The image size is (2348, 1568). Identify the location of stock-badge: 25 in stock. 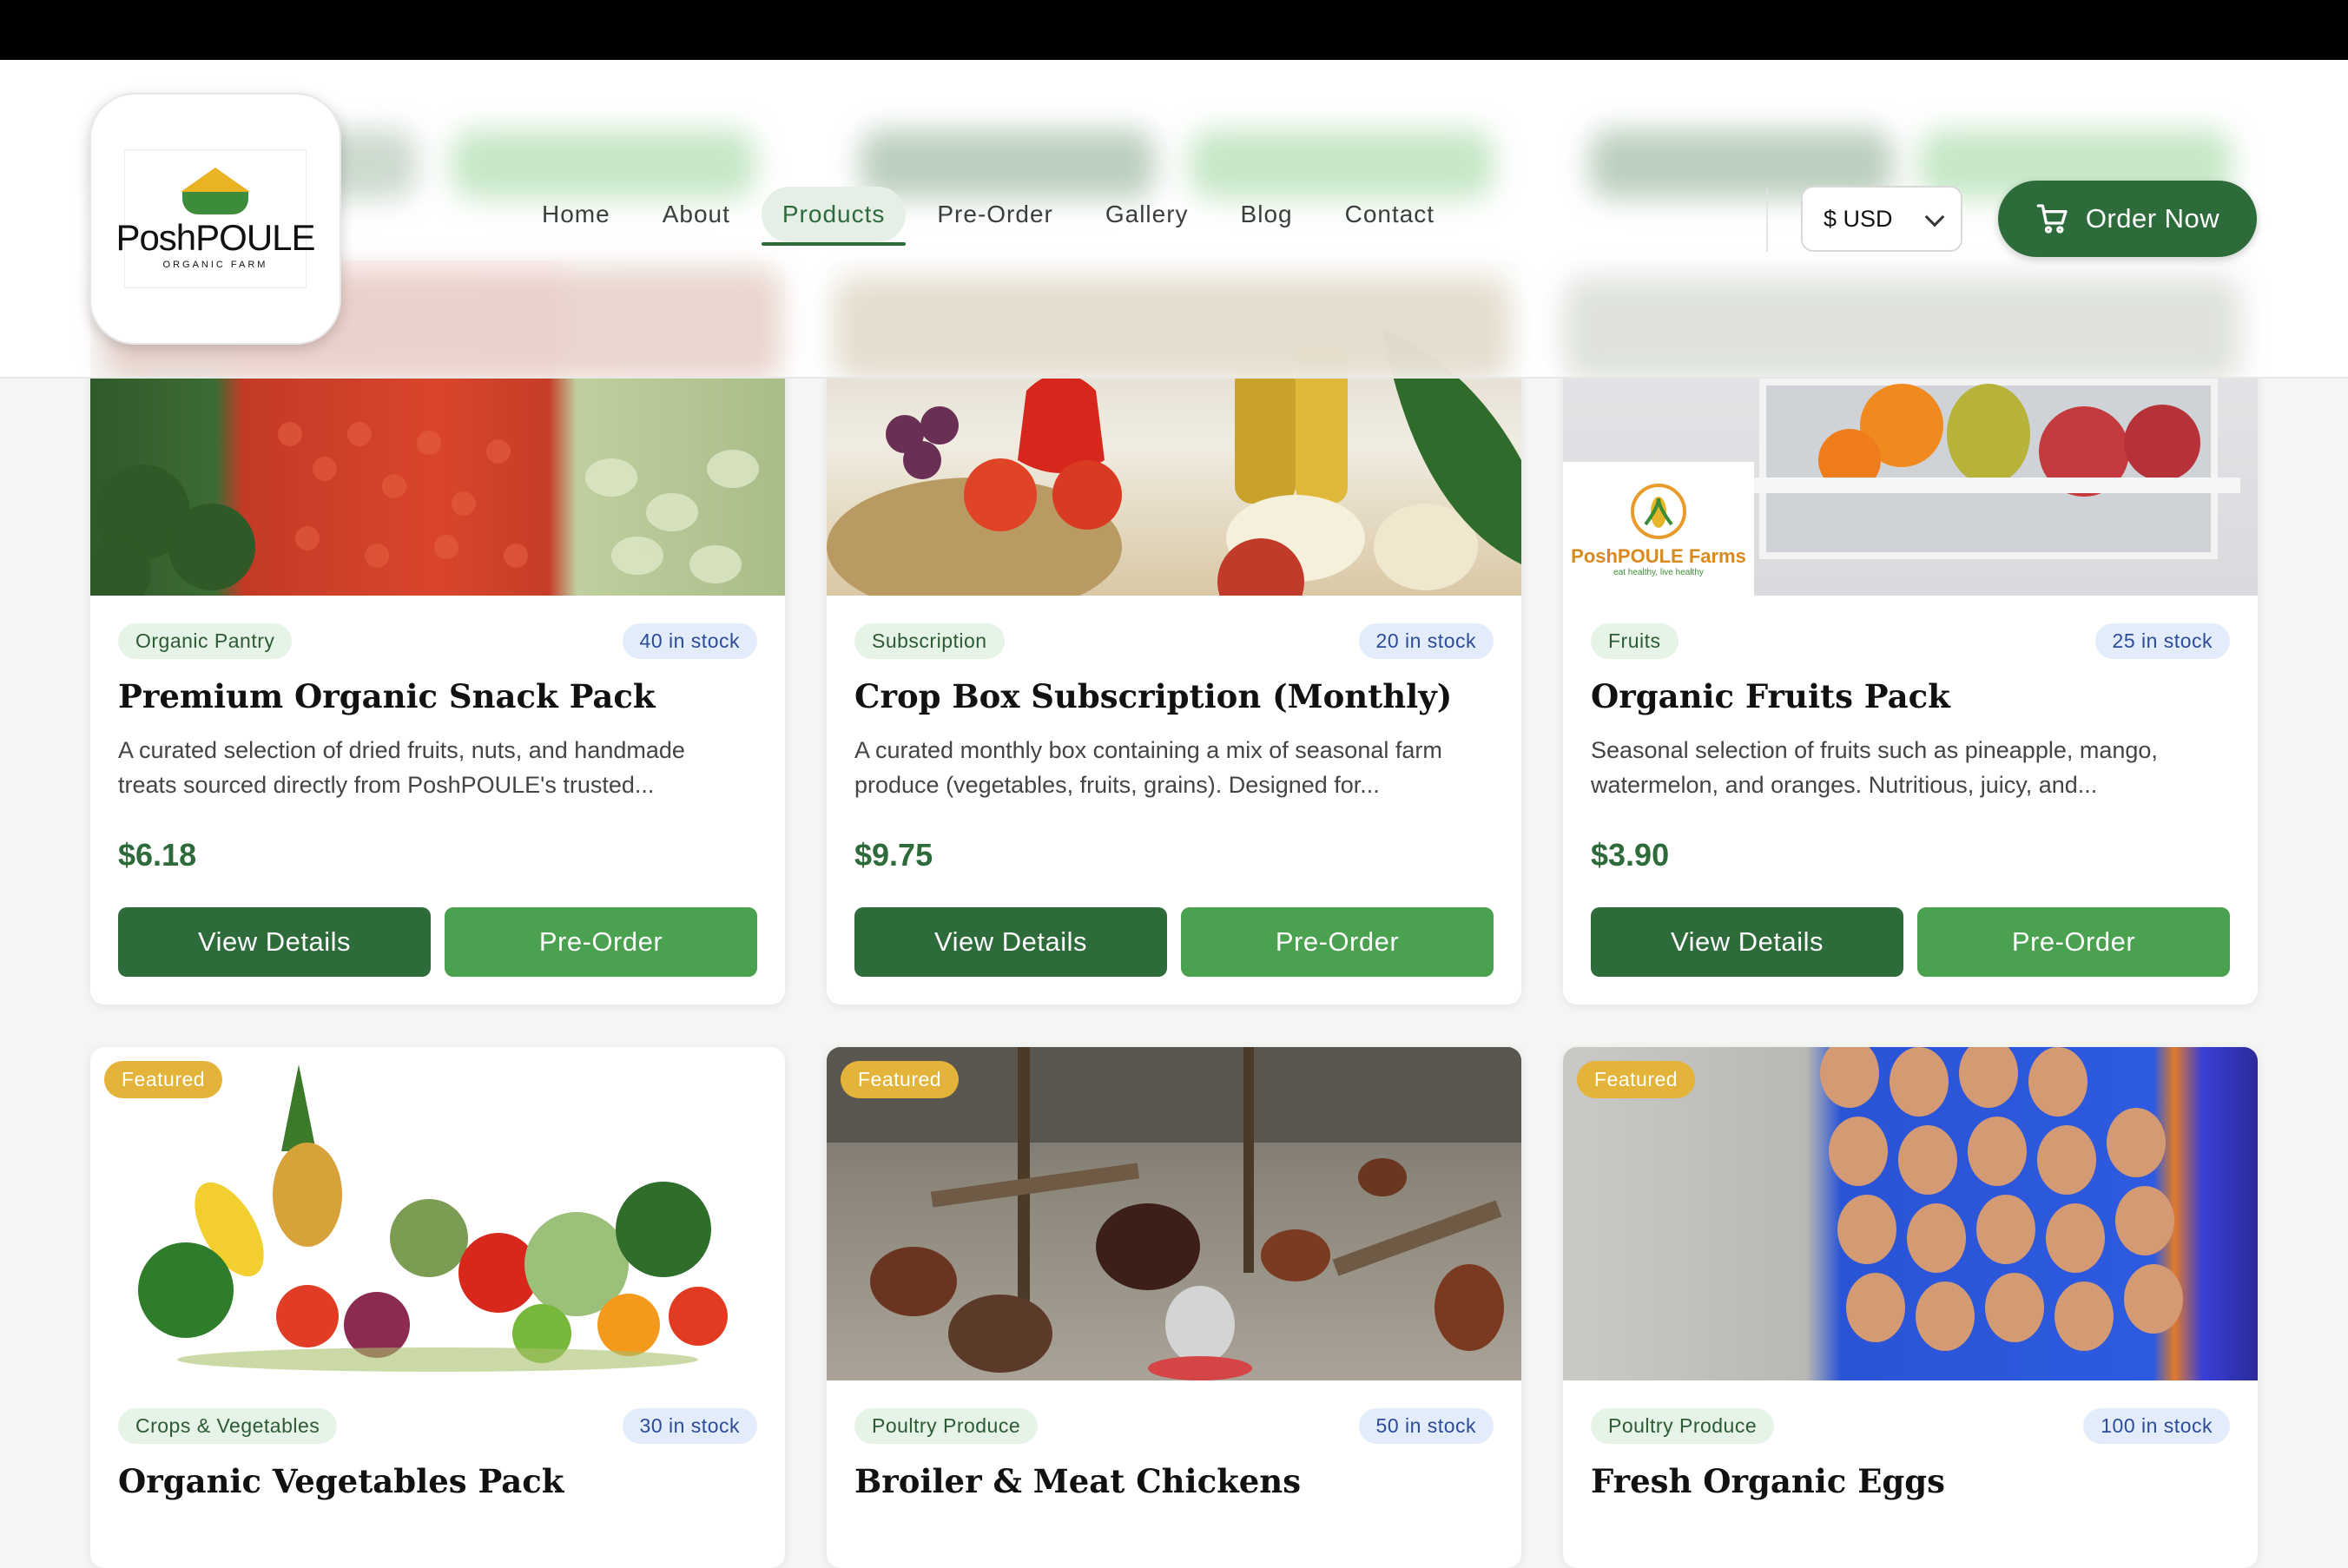
(2162, 641).